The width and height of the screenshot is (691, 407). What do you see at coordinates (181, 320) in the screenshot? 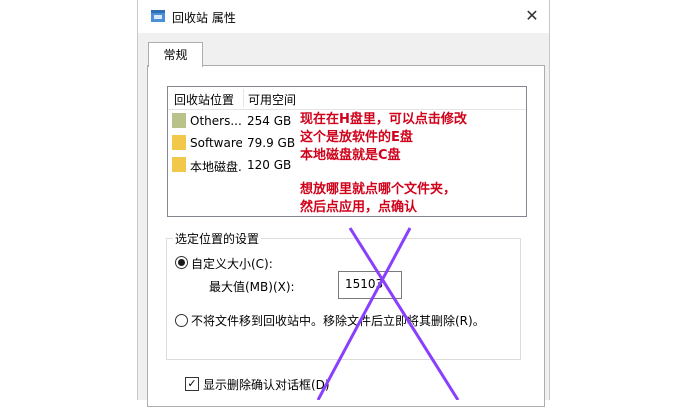
I see `no-recycle-radio` at bounding box center [181, 320].